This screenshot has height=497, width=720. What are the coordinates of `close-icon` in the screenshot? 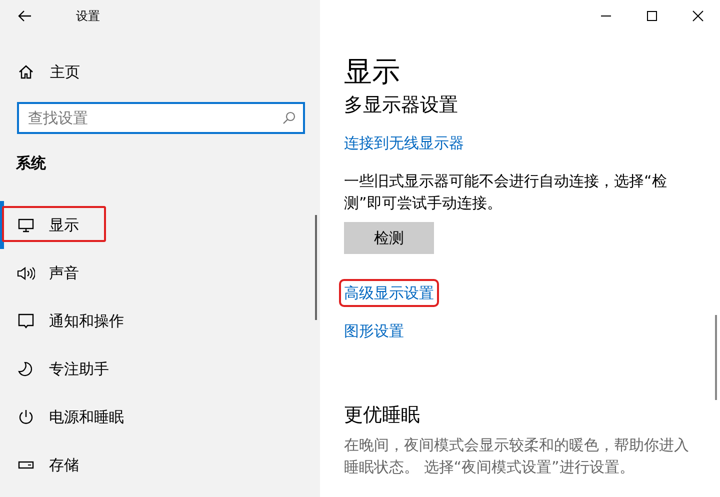 It's located at (698, 16).